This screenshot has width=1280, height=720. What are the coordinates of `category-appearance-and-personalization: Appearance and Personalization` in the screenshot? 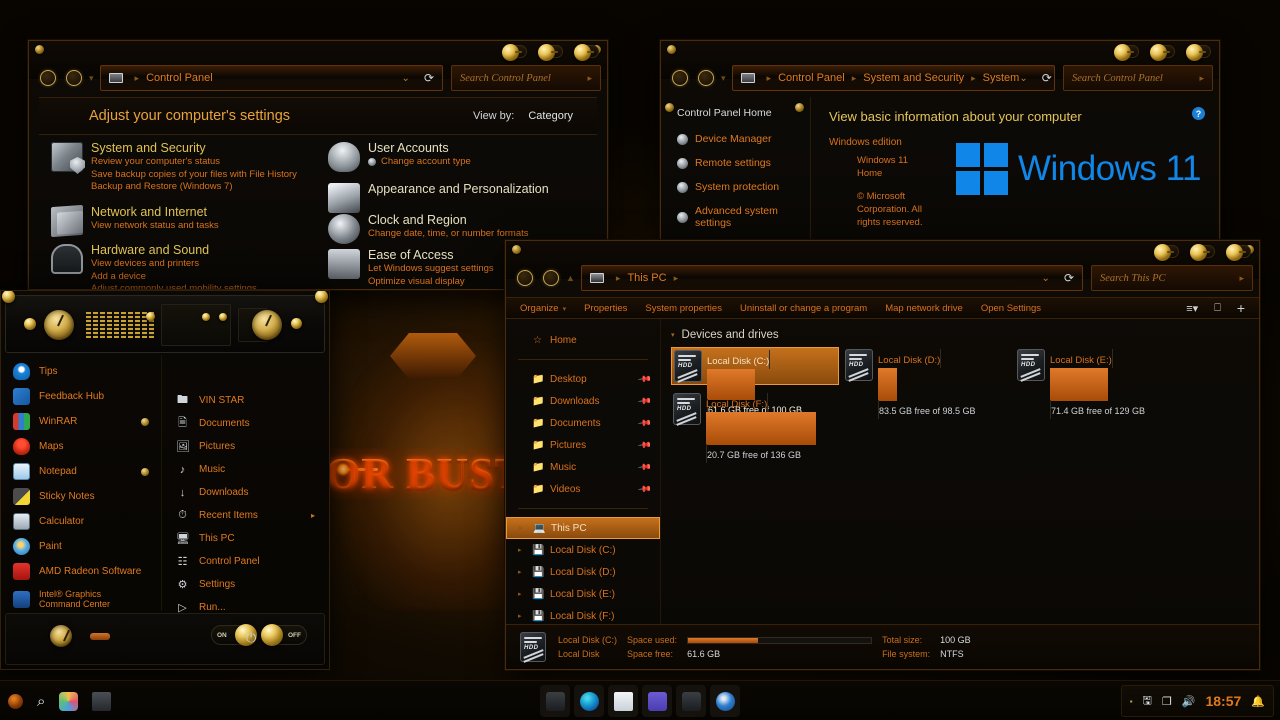 It's located at (467, 197).